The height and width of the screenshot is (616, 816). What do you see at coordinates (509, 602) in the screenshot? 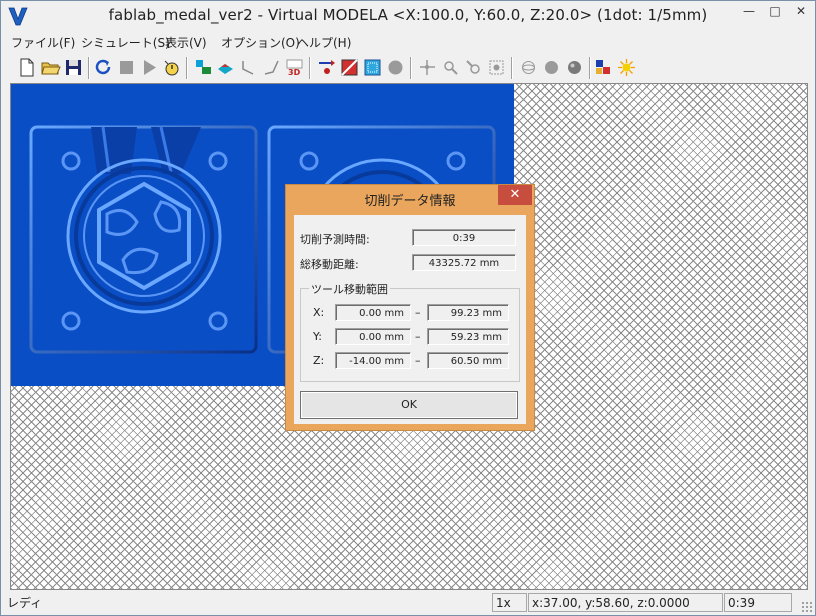
I see `status-zoom: 1x` at bounding box center [509, 602].